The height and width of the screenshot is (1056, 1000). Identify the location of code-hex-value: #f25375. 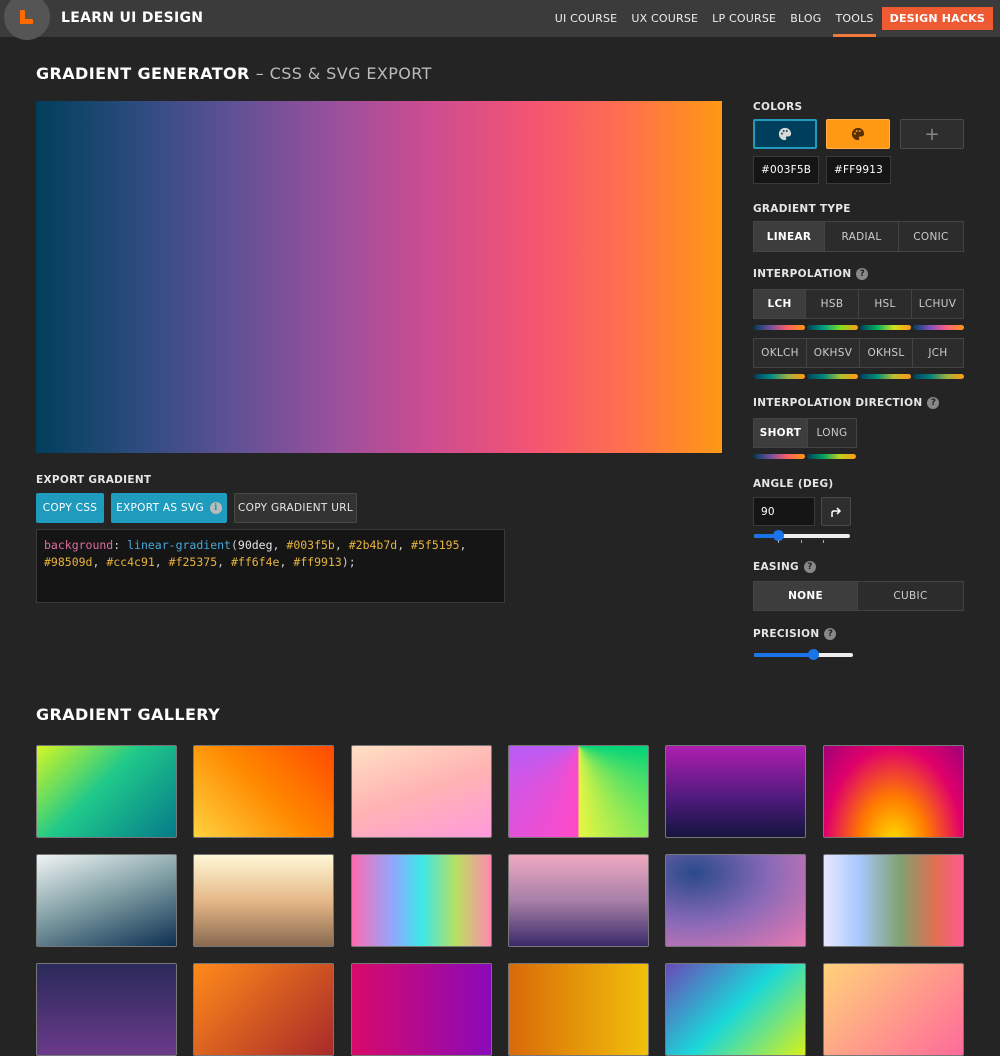
(193, 562).